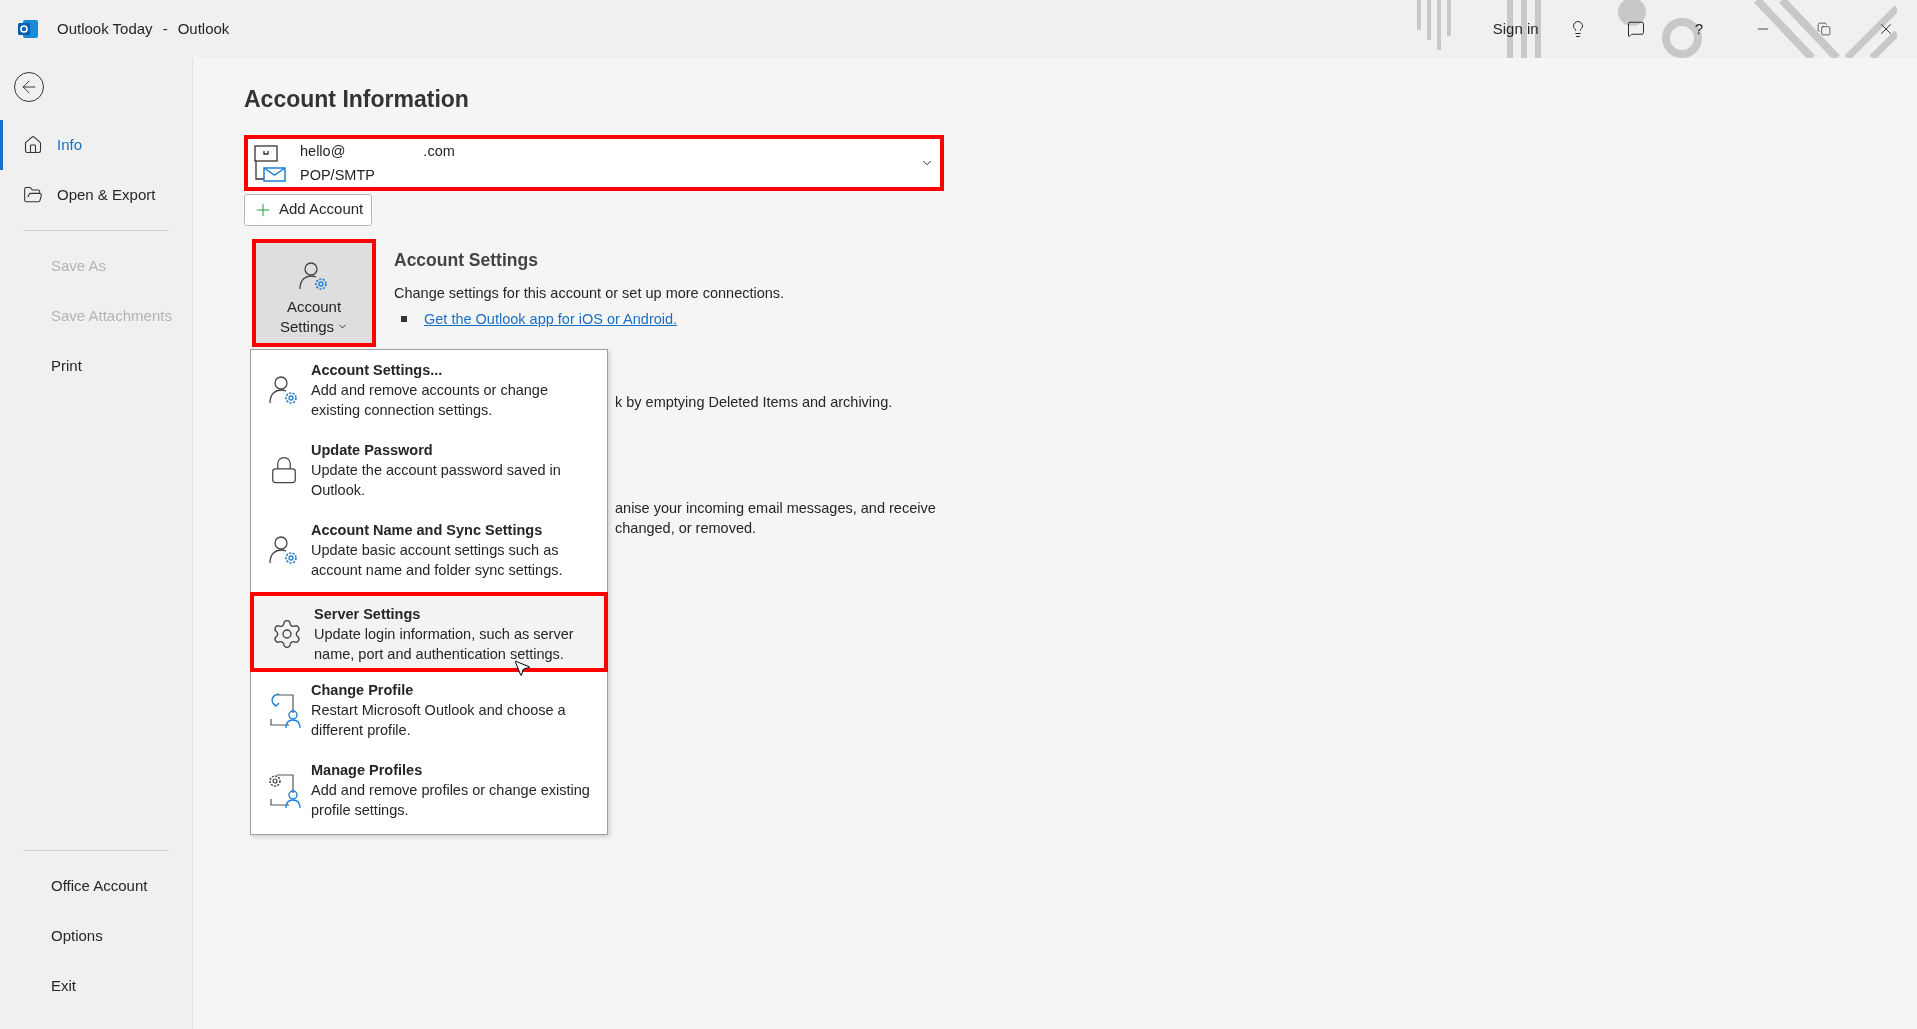 The width and height of the screenshot is (1917, 1029). What do you see at coordinates (284, 790) in the screenshot?
I see `profile-gear-icon` at bounding box center [284, 790].